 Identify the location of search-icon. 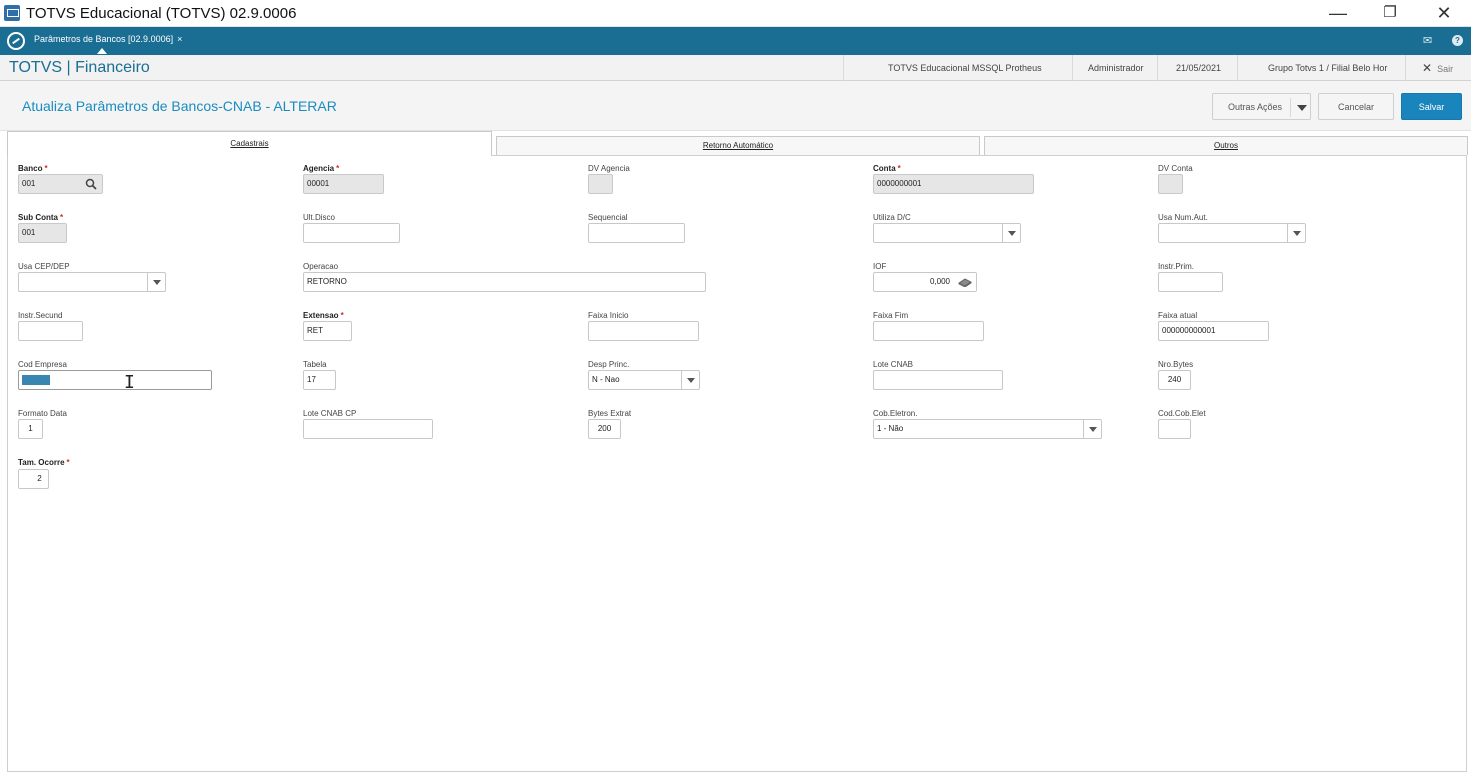
(91, 184).